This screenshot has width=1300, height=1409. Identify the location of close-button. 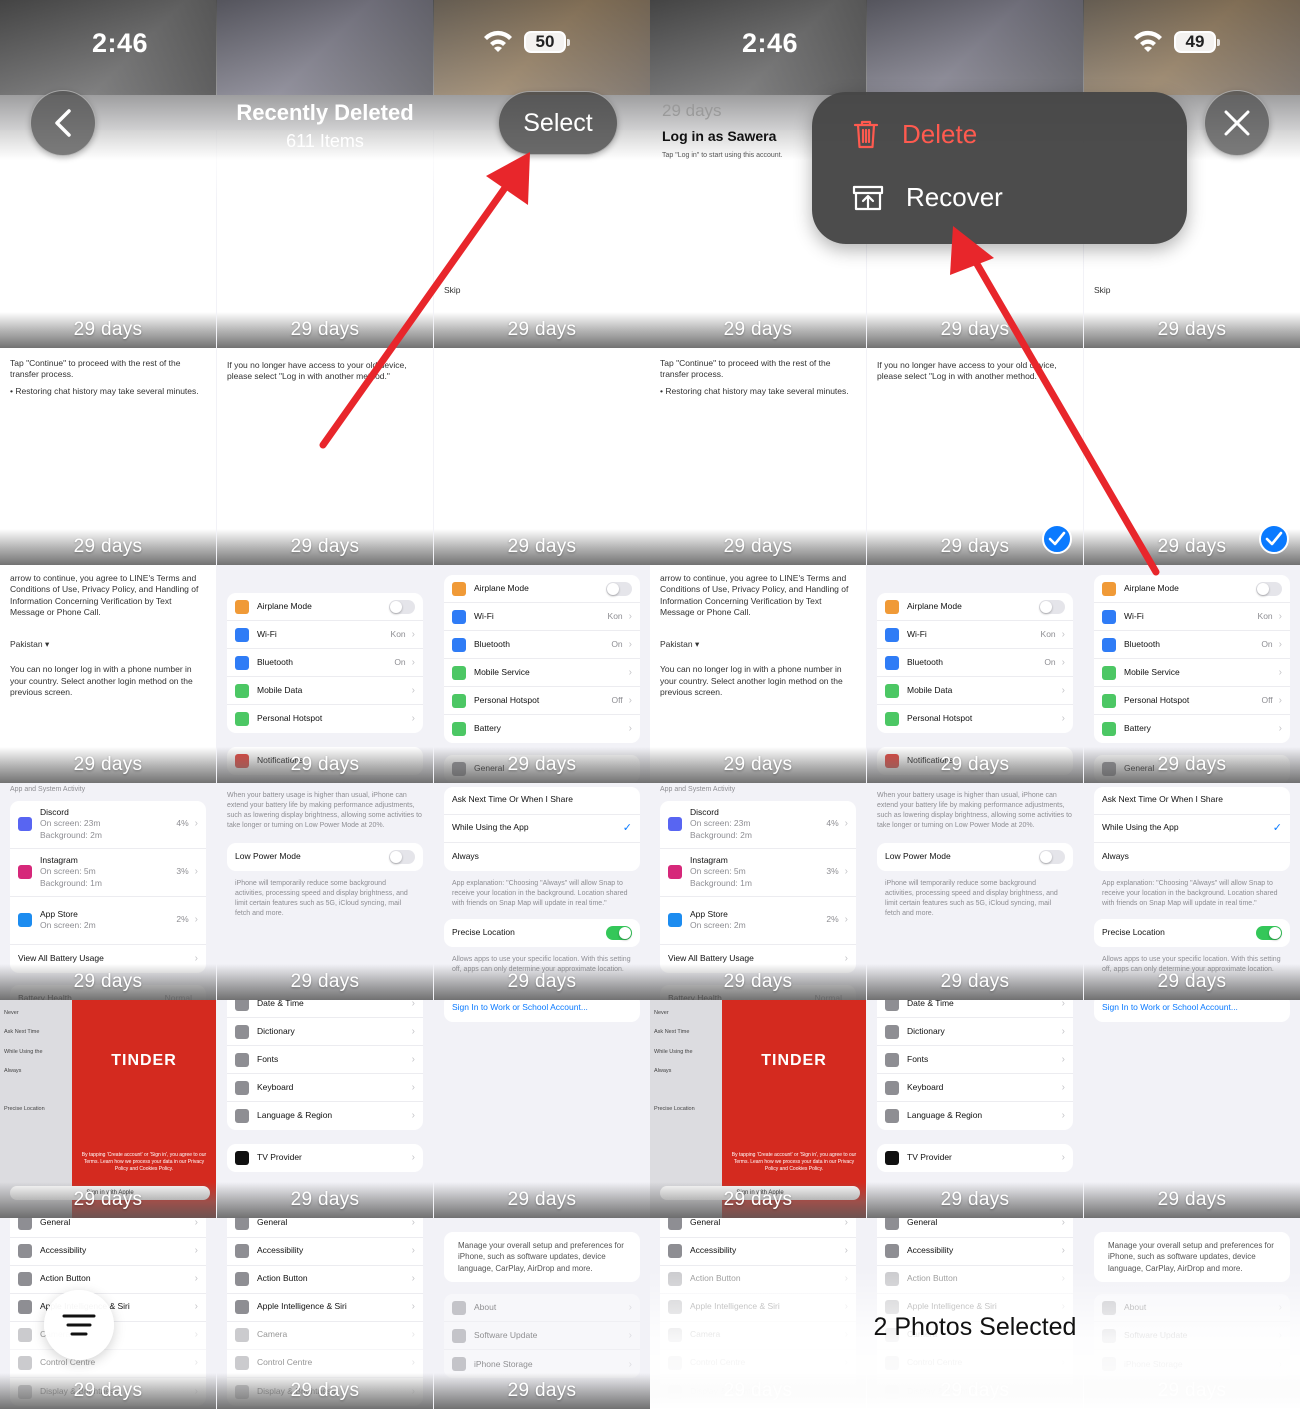
(1237, 123).